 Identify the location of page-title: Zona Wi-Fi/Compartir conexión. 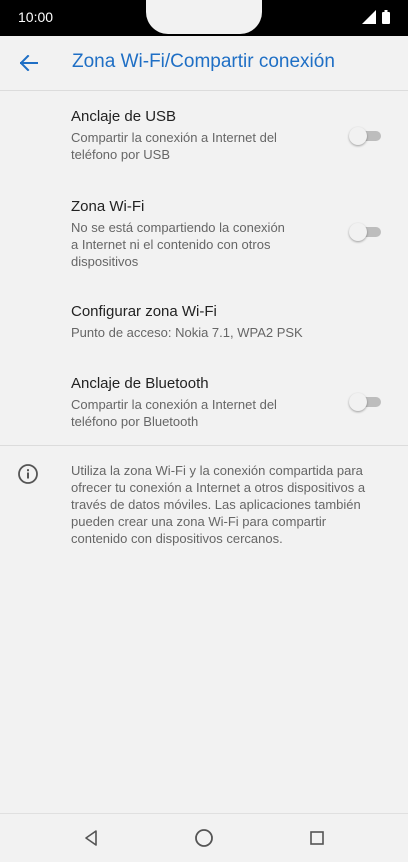
(203, 61).